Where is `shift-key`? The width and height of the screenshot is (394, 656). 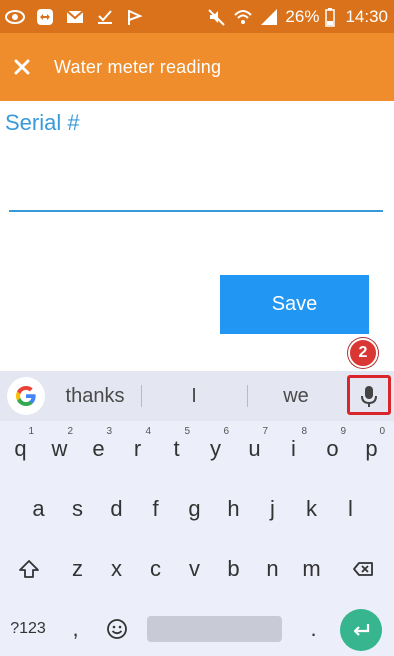 shift-key is located at coordinates (28, 569).